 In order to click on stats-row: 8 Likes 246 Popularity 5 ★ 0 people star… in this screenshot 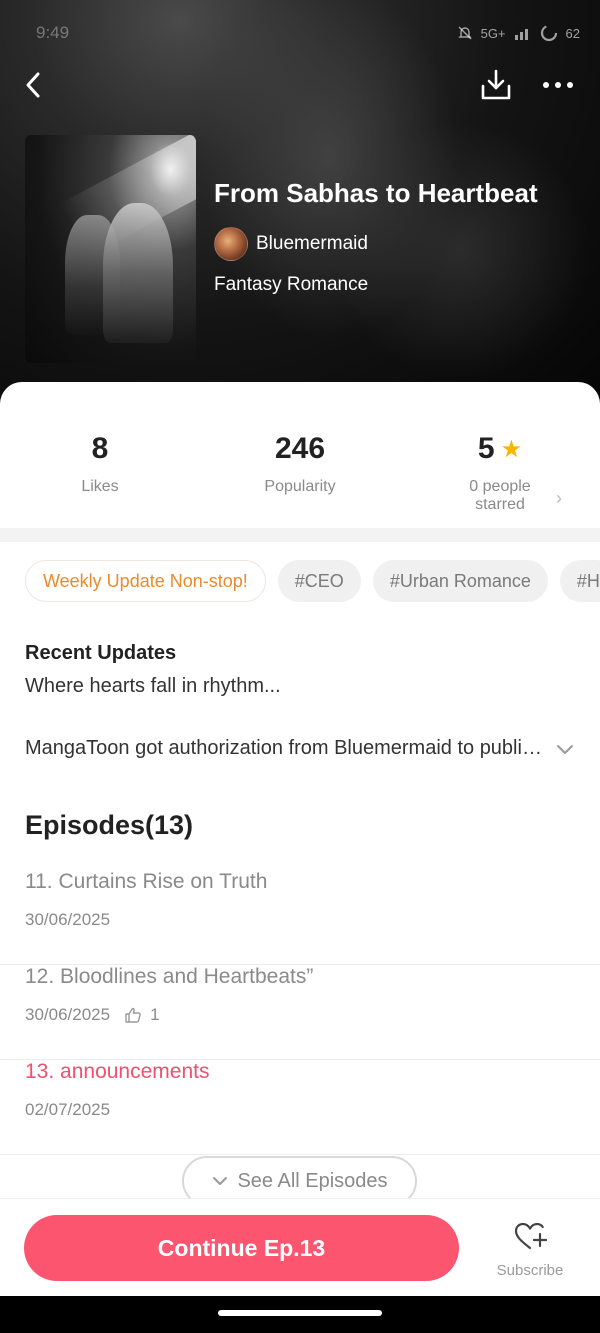, I will do `click(300, 477)`.